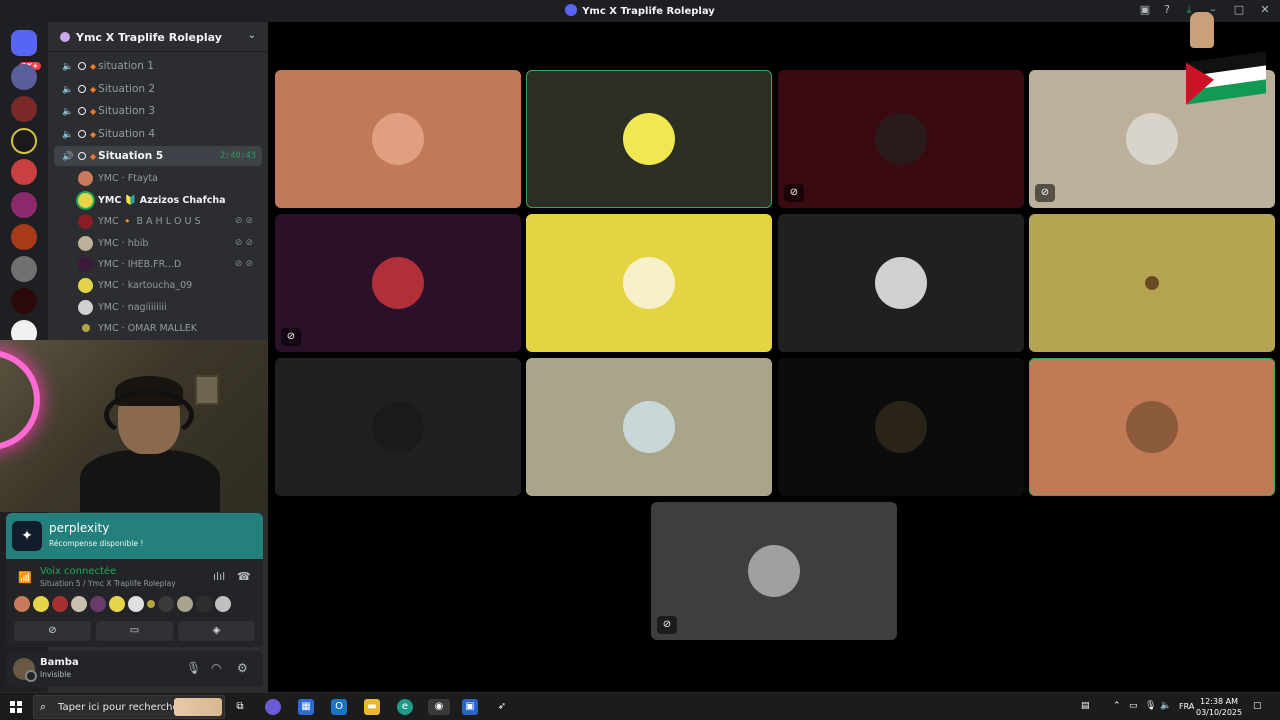  Describe the element at coordinates (1117, 706) in the screenshot. I see `chevron-up-icon: ⌃` at that location.